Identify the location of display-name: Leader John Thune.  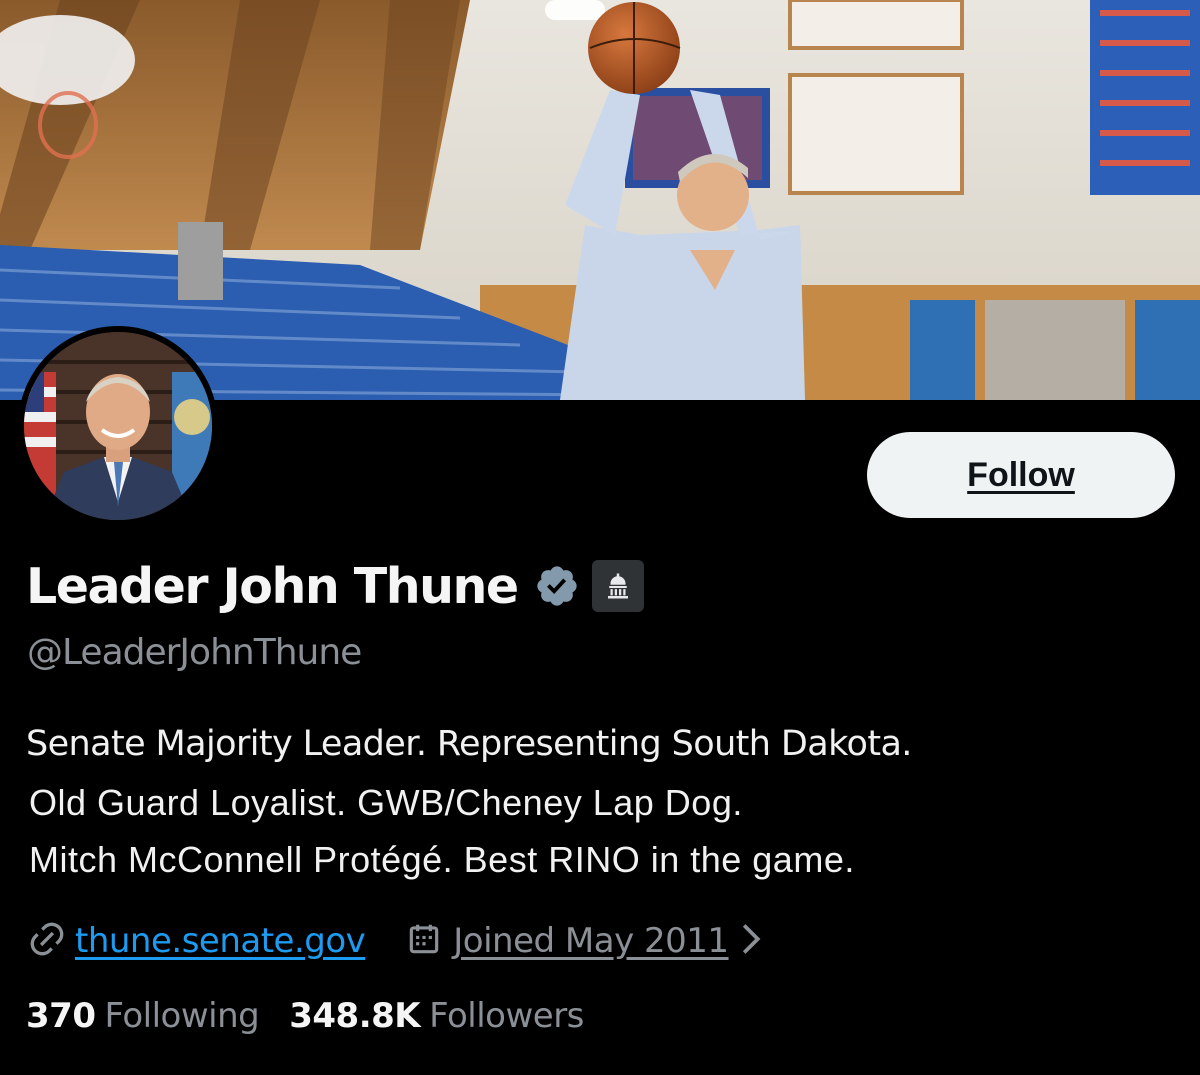
(272, 586).